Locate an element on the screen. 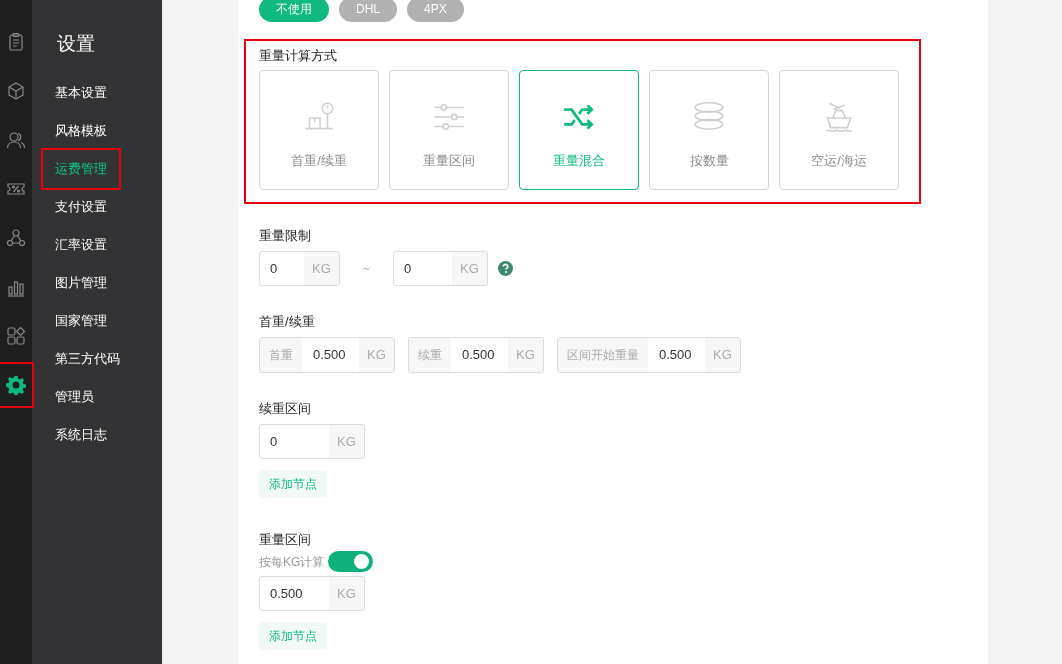  section-label: 续重区间 is located at coordinates (285, 409).